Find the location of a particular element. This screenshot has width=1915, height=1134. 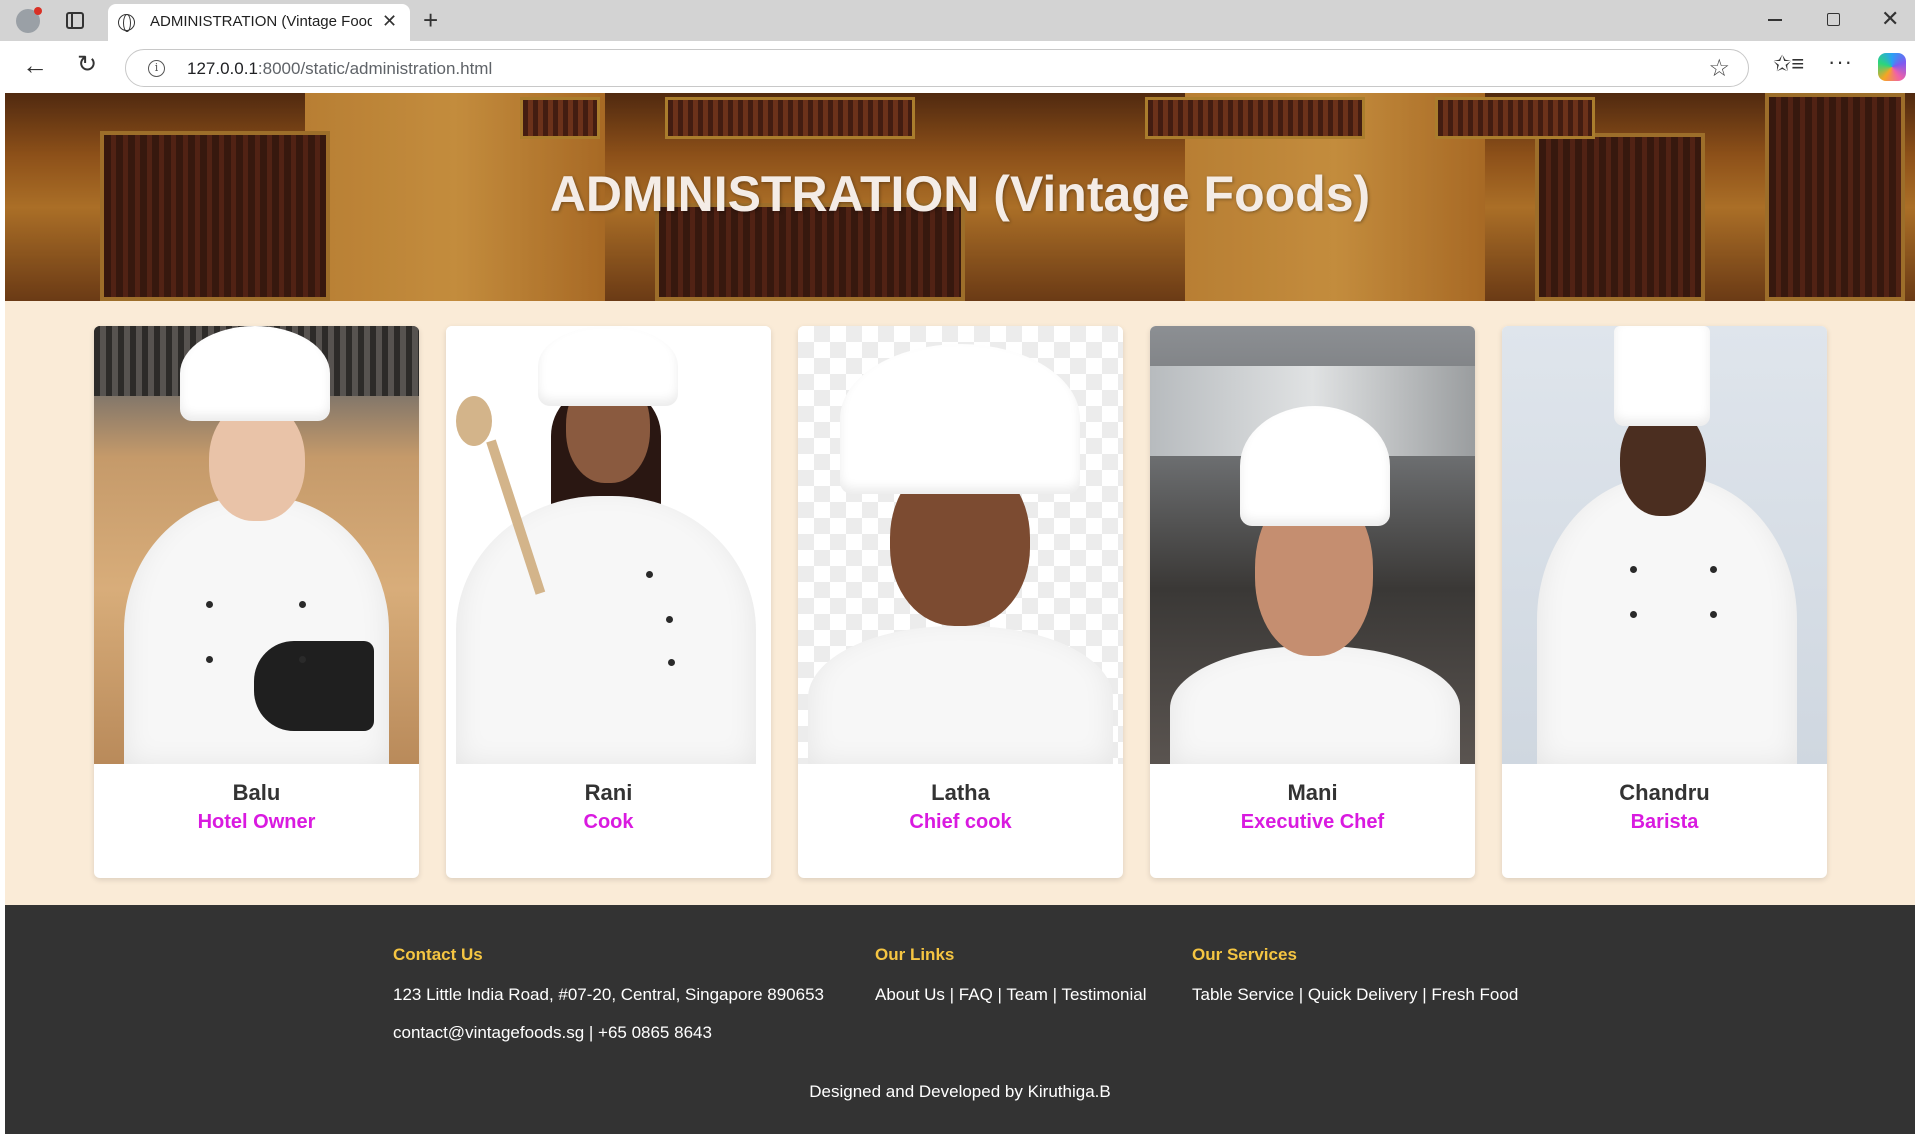

tab-title: ADMINISTRATION (Vintage Foods) is located at coordinates (261, 21).